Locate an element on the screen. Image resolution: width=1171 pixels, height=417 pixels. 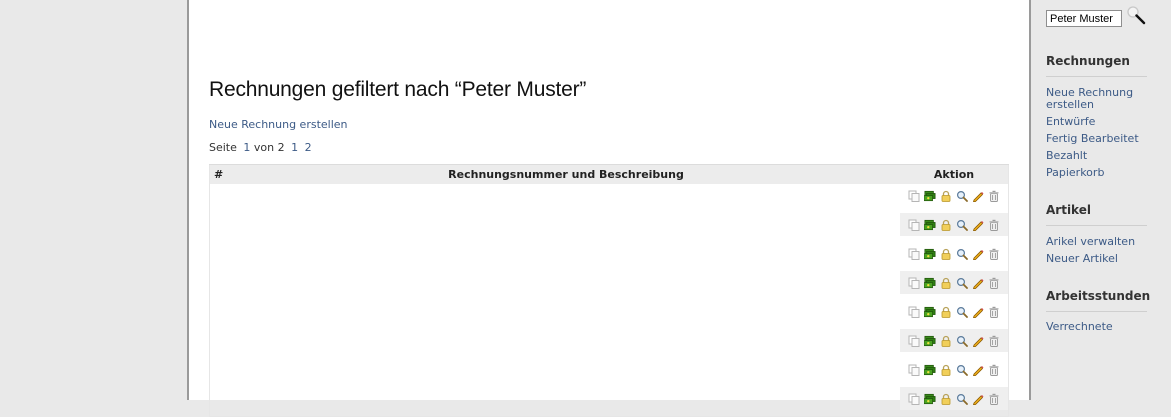
sidebar-links-artikel: Arikel verwalten Neuer Artikel is located at coordinates (1098, 250).